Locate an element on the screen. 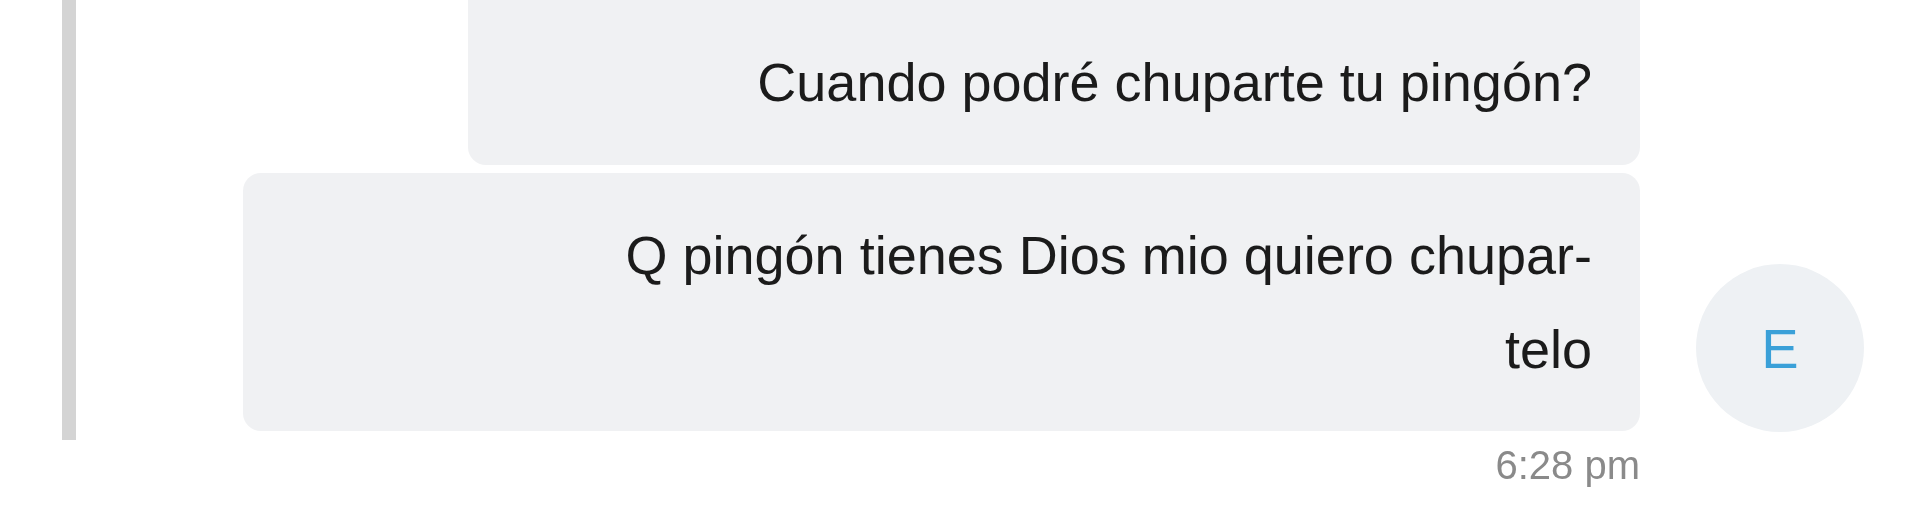 The width and height of the screenshot is (1920, 508). avatar: E is located at coordinates (1780, 348).